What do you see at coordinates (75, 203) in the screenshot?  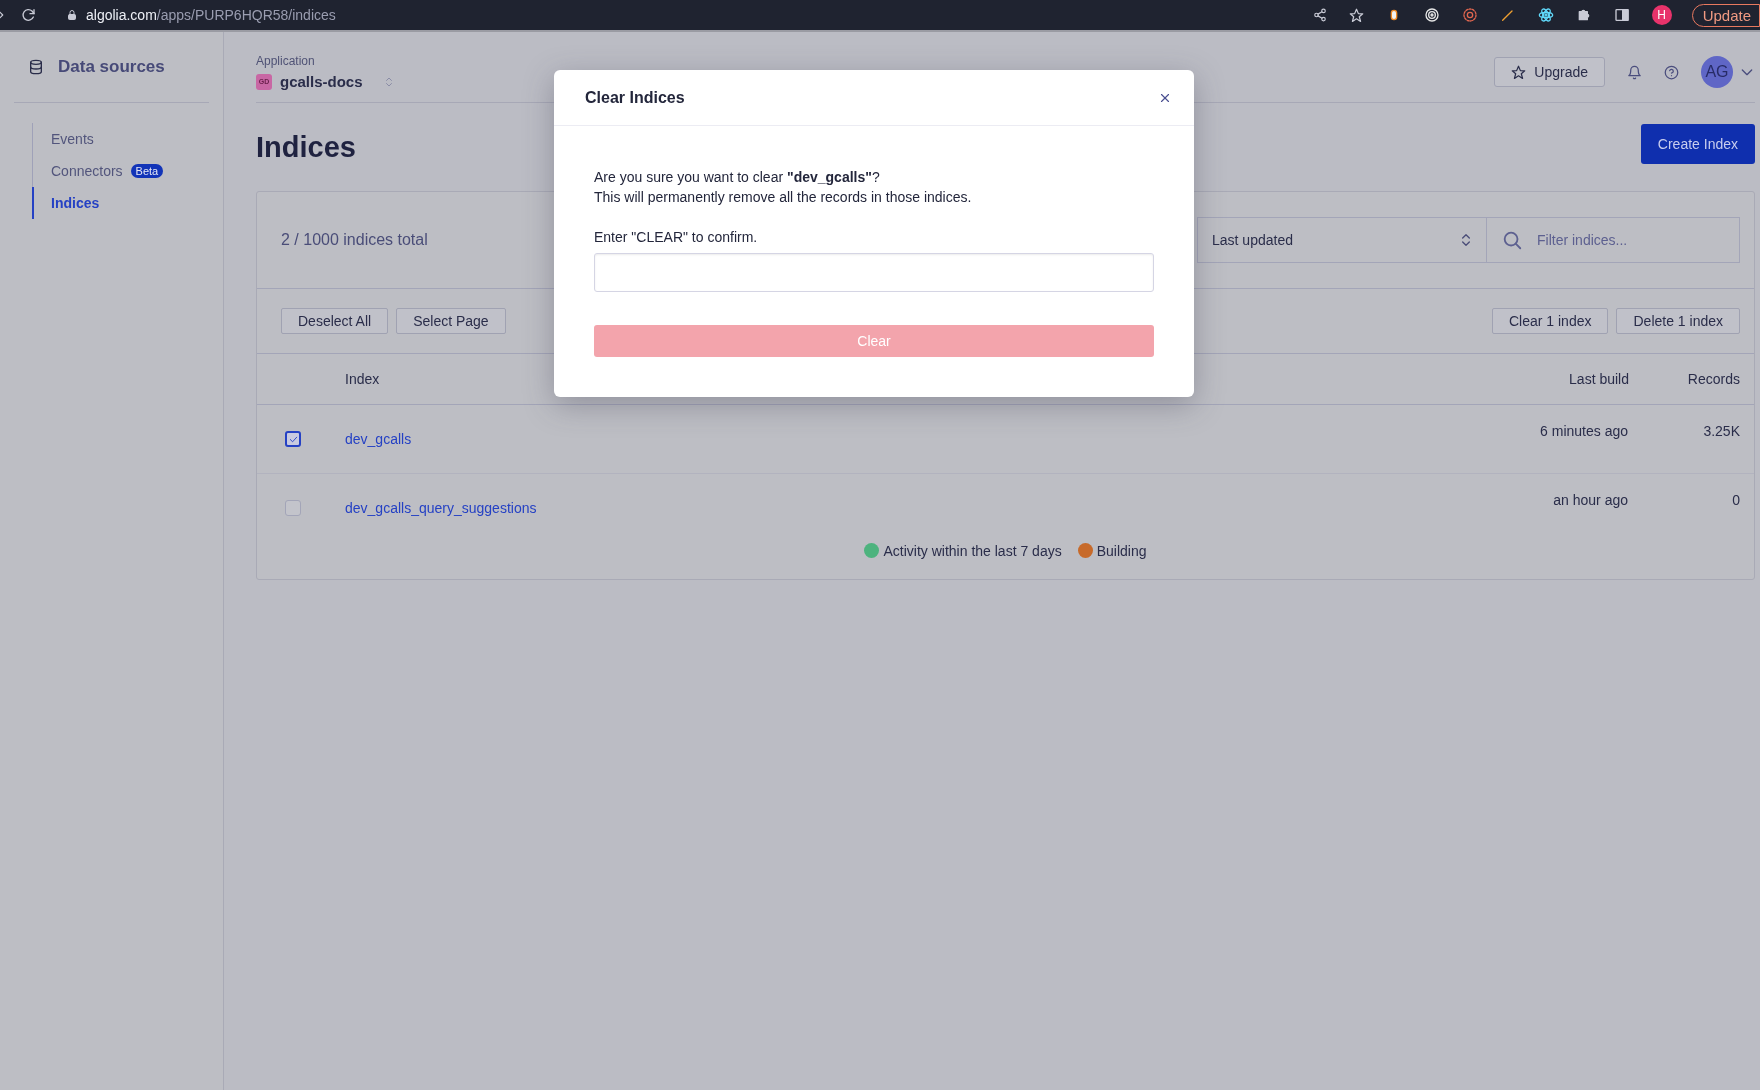 I see `sidebar-link: Indices` at bounding box center [75, 203].